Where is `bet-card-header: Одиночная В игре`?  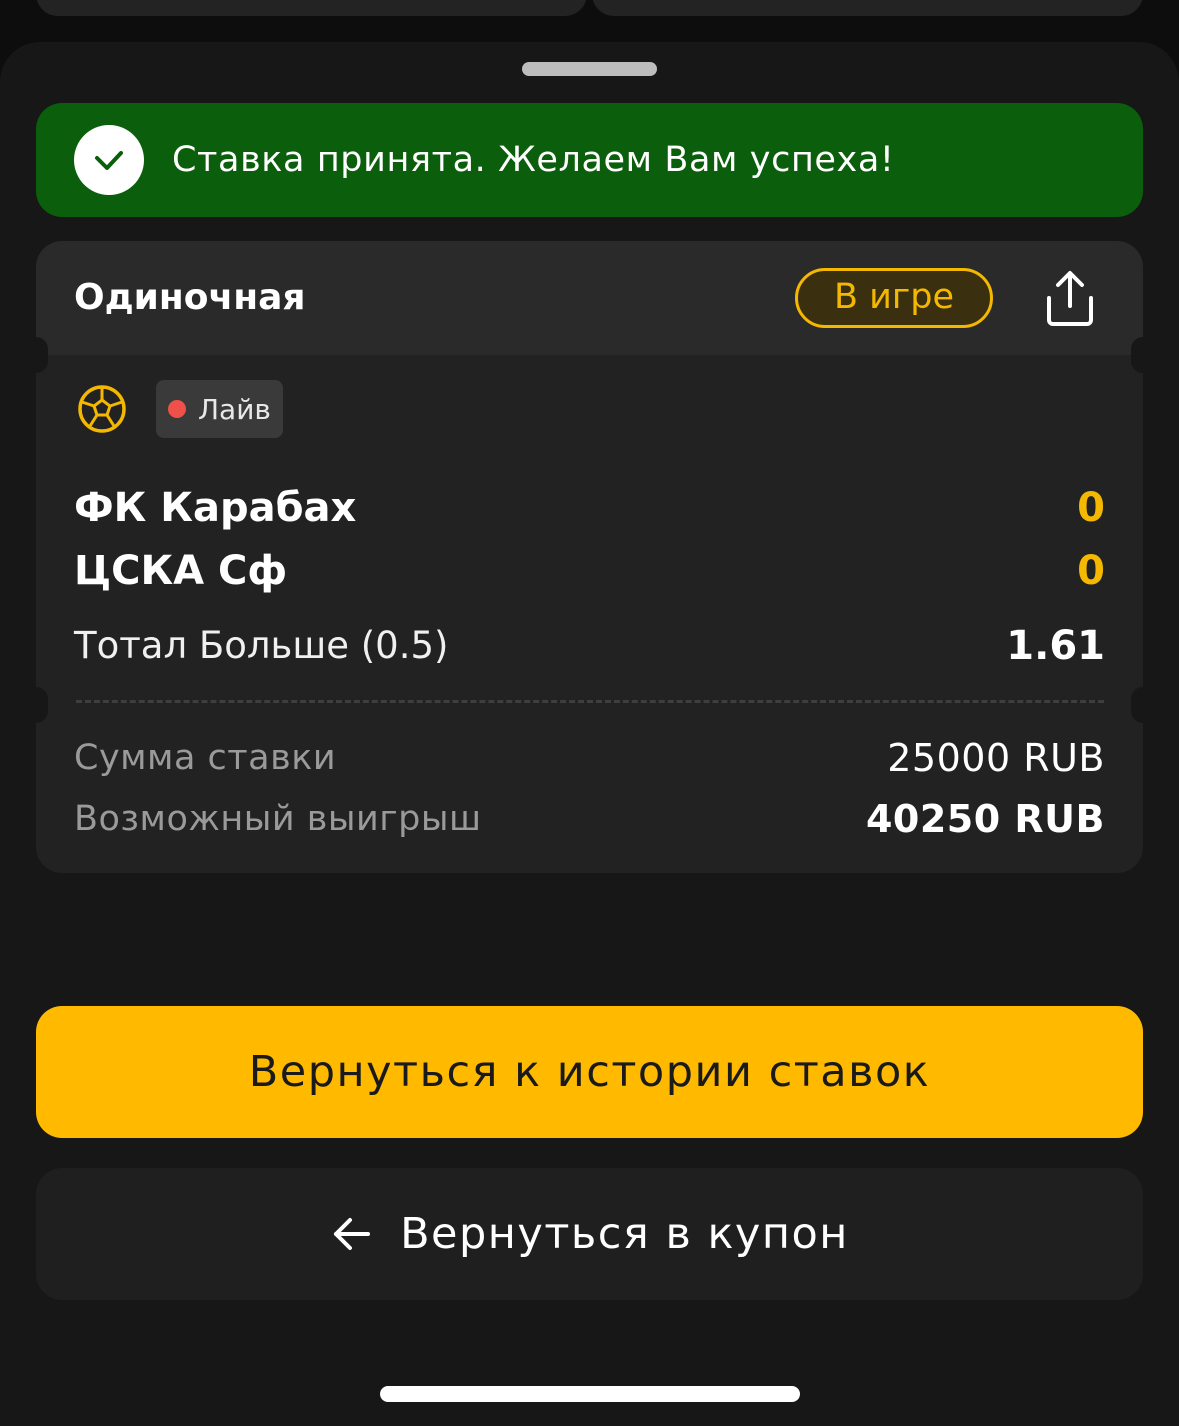 bet-card-header: Одиночная В игре is located at coordinates (589, 298).